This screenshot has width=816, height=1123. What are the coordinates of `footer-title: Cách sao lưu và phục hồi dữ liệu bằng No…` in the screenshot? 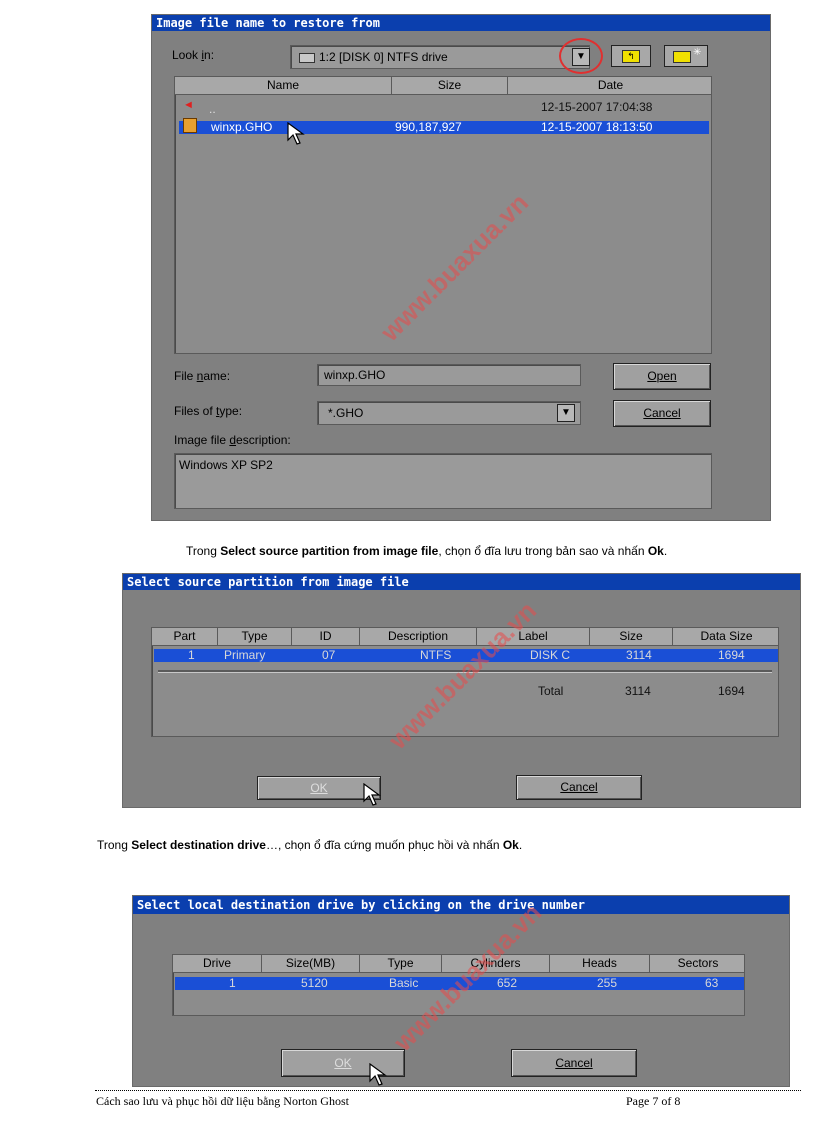 It's located at (222, 1101).